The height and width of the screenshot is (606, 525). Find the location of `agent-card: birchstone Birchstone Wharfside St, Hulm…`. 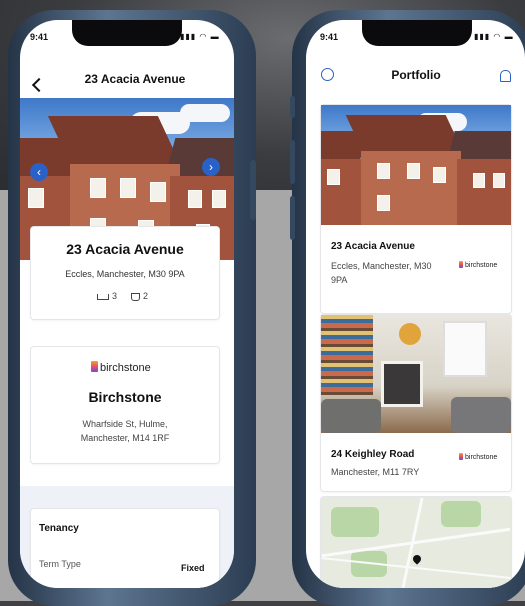

agent-card: birchstone Birchstone Wharfside St, Hulm… is located at coordinates (125, 405).